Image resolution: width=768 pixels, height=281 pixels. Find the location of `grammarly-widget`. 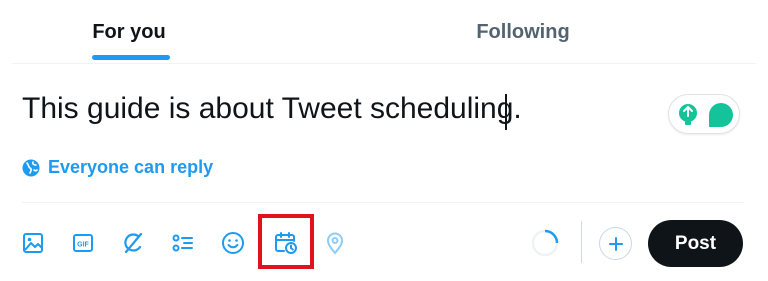

grammarly-widget is located at coordinates (704, 114).